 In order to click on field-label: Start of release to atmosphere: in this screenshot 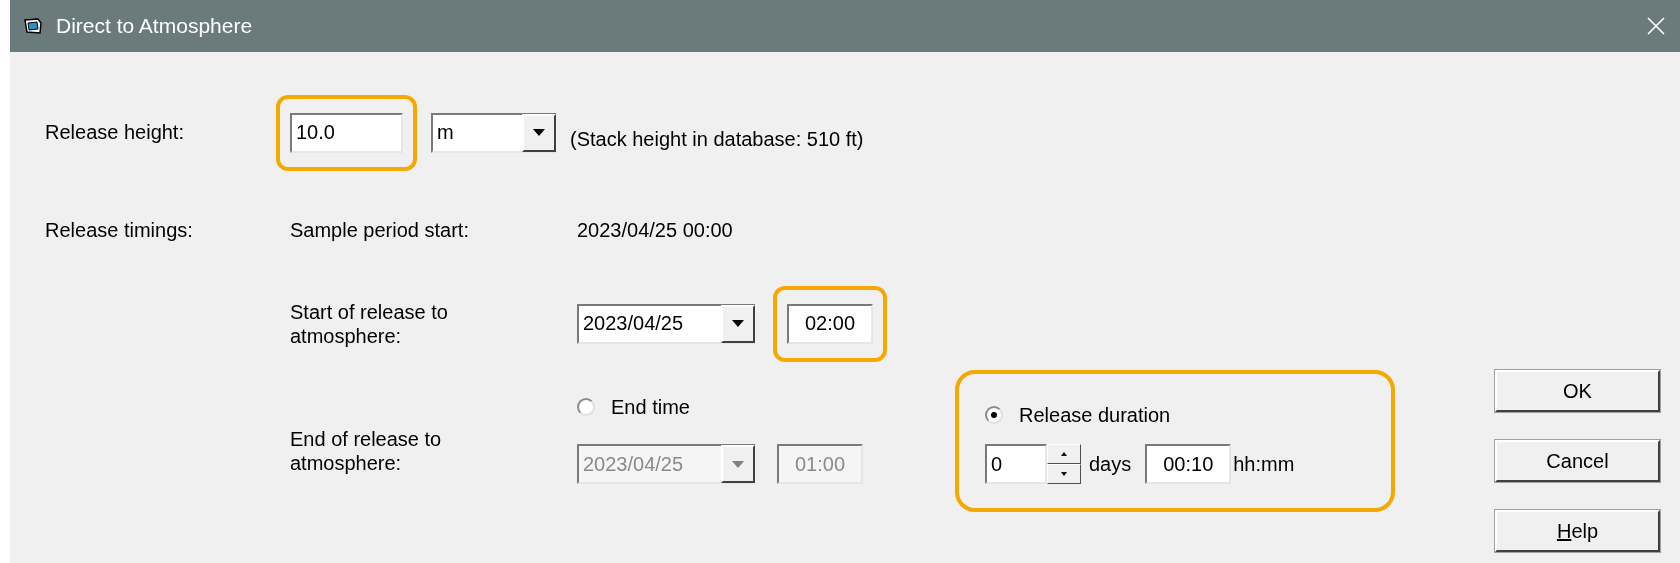, I will do `click(369, 323)`.